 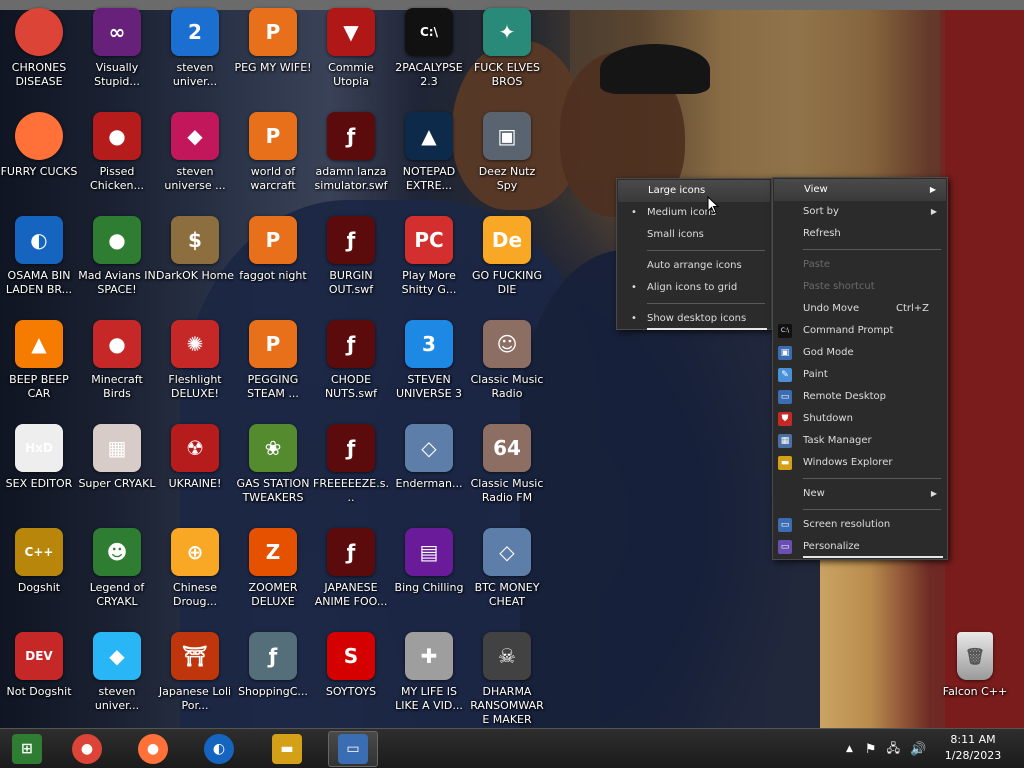 I want to click on desktop-icon-label: Falcon C++, so click(x=975, y=691).